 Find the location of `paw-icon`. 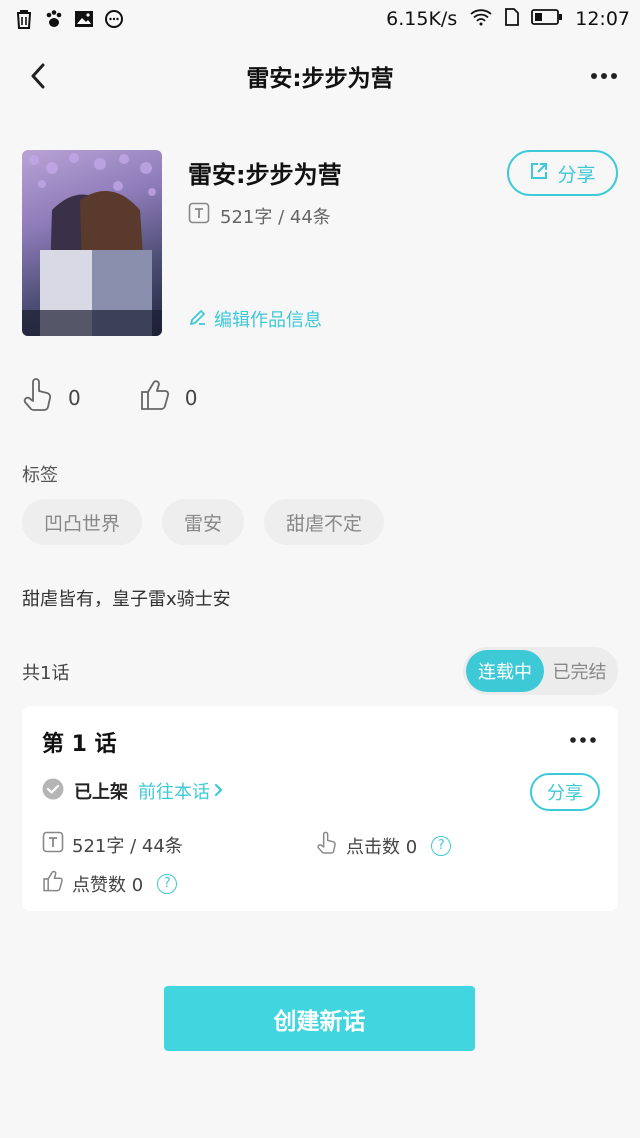

paw-icon is located at coordinates (54, 19).